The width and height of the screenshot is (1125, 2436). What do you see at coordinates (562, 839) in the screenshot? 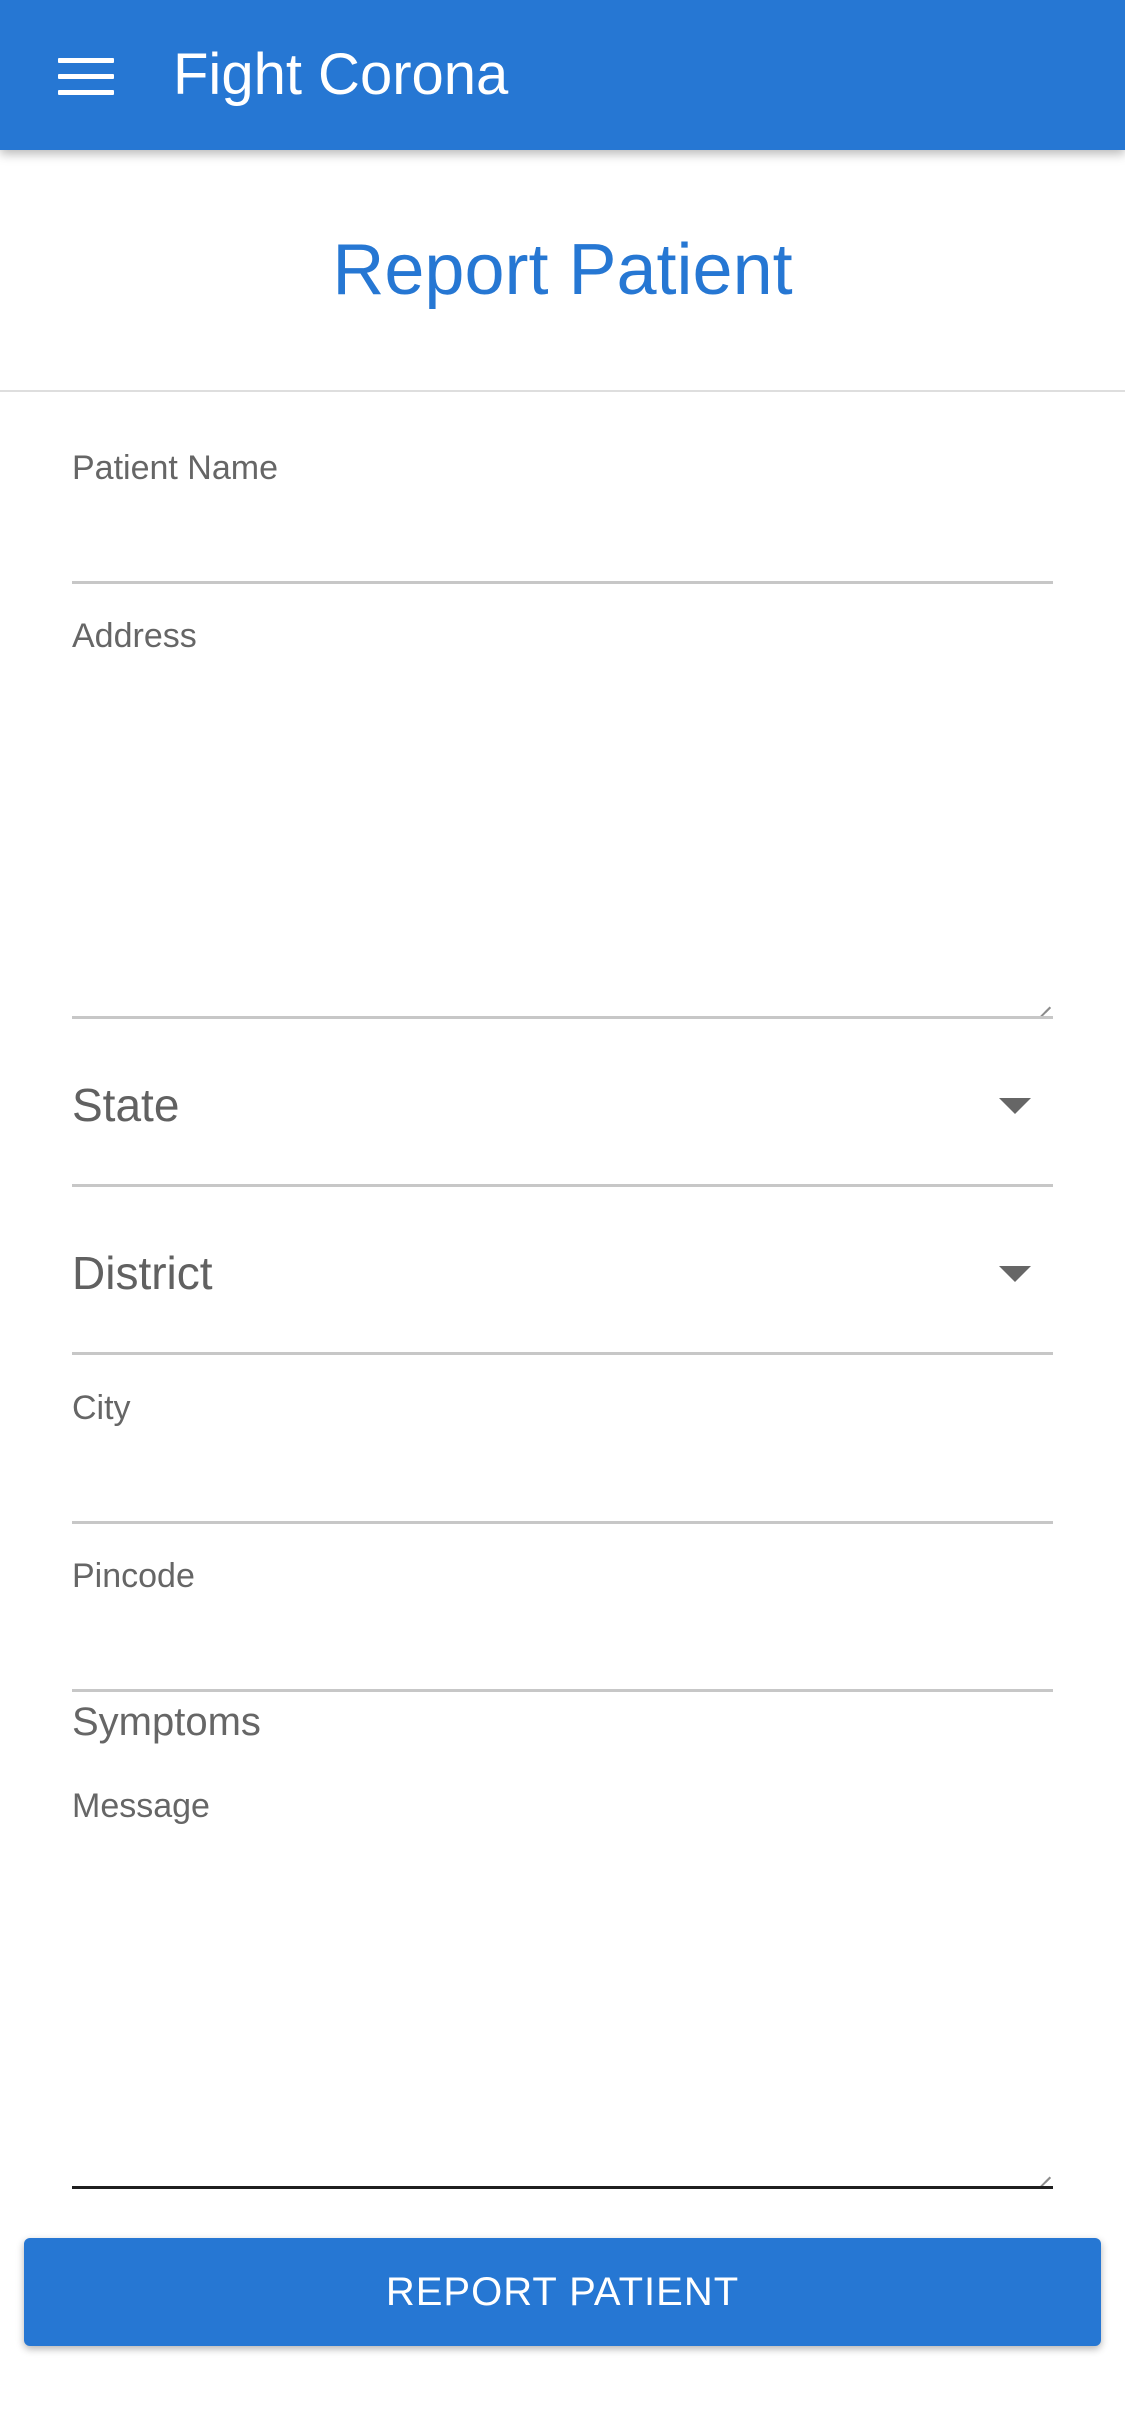
I see `address-textarea` at bounding box center [562, 839].